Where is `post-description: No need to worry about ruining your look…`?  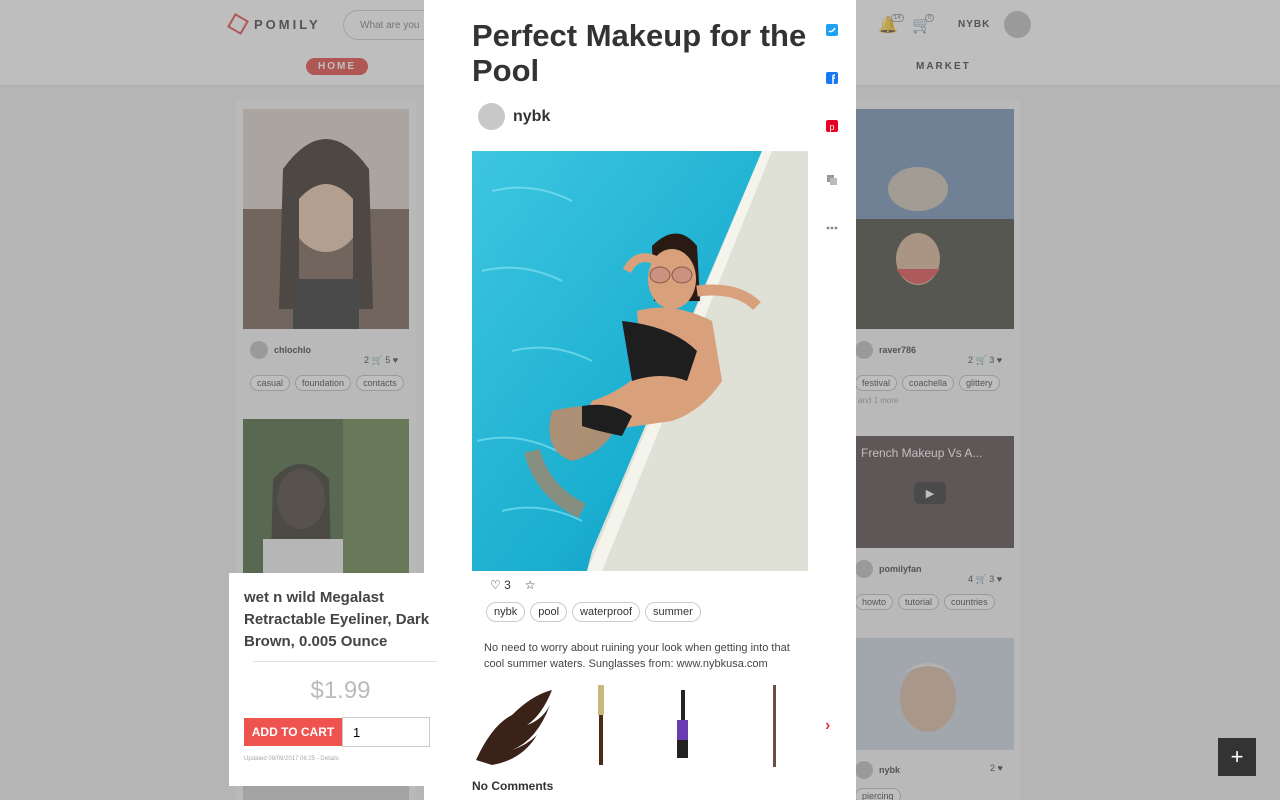 post-description: No need to worry about ruining your look… is located at coordinates (637, 656).